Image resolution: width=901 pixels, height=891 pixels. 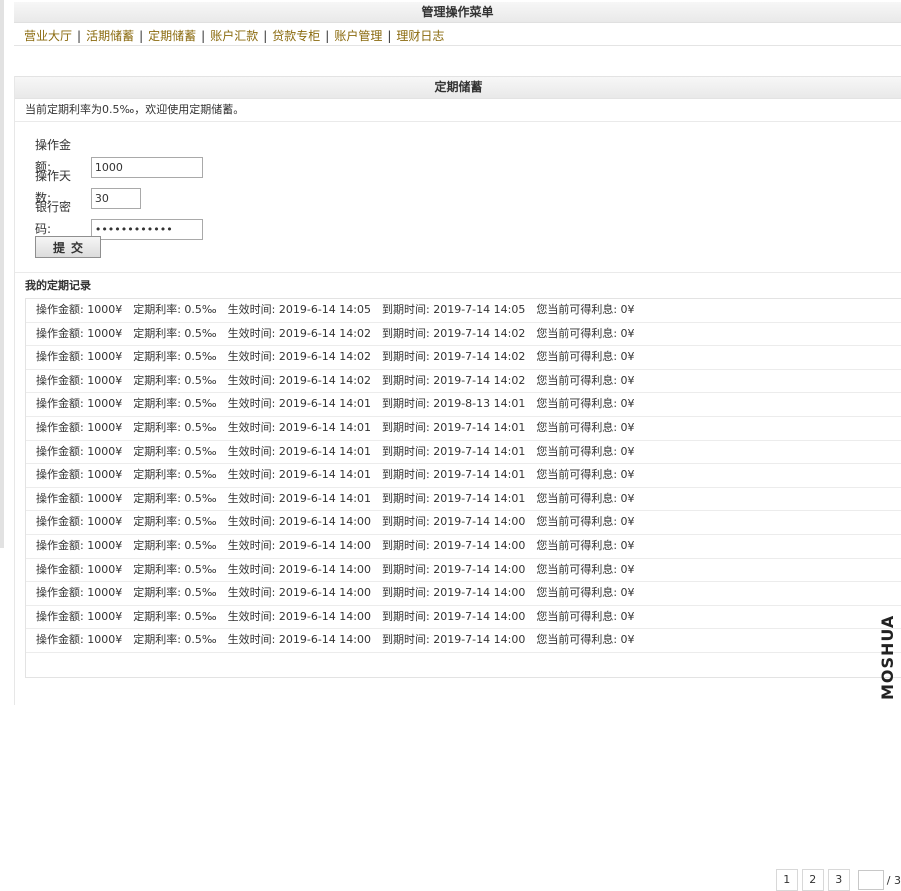 I want to click on menu-item-finance-log: 理财日志, so click(x=420, y=36).